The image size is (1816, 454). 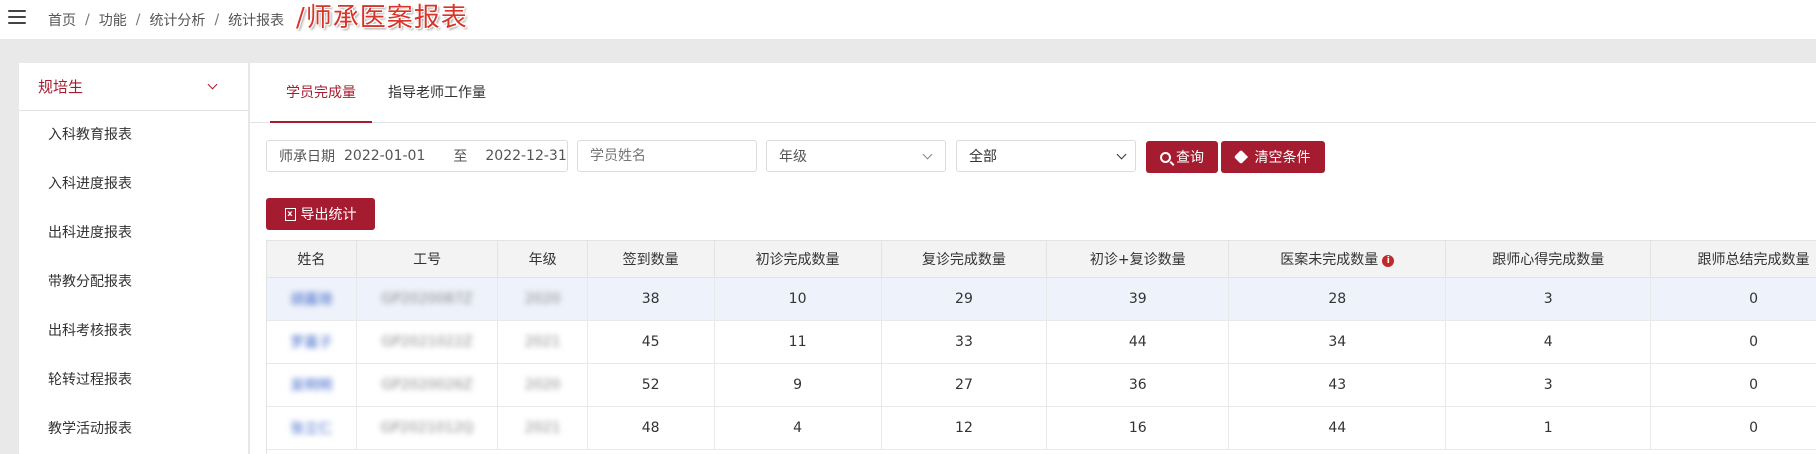 I want to click on cell-id: GP2021012Q, so click(x=427, y=428).